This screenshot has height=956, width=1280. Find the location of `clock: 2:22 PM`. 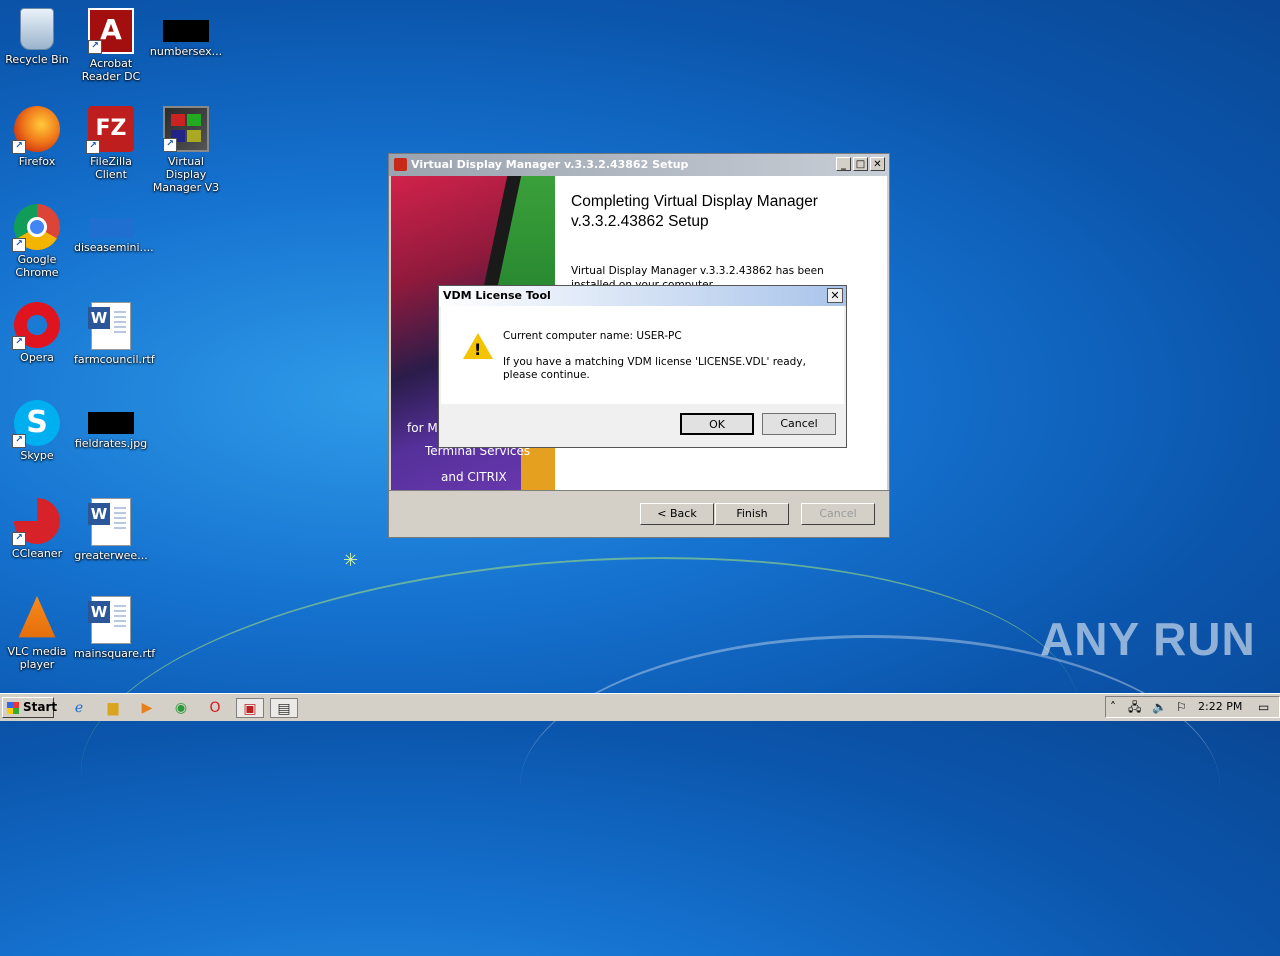

clock: 2:22 PM is located at coordinates (1220, 707).